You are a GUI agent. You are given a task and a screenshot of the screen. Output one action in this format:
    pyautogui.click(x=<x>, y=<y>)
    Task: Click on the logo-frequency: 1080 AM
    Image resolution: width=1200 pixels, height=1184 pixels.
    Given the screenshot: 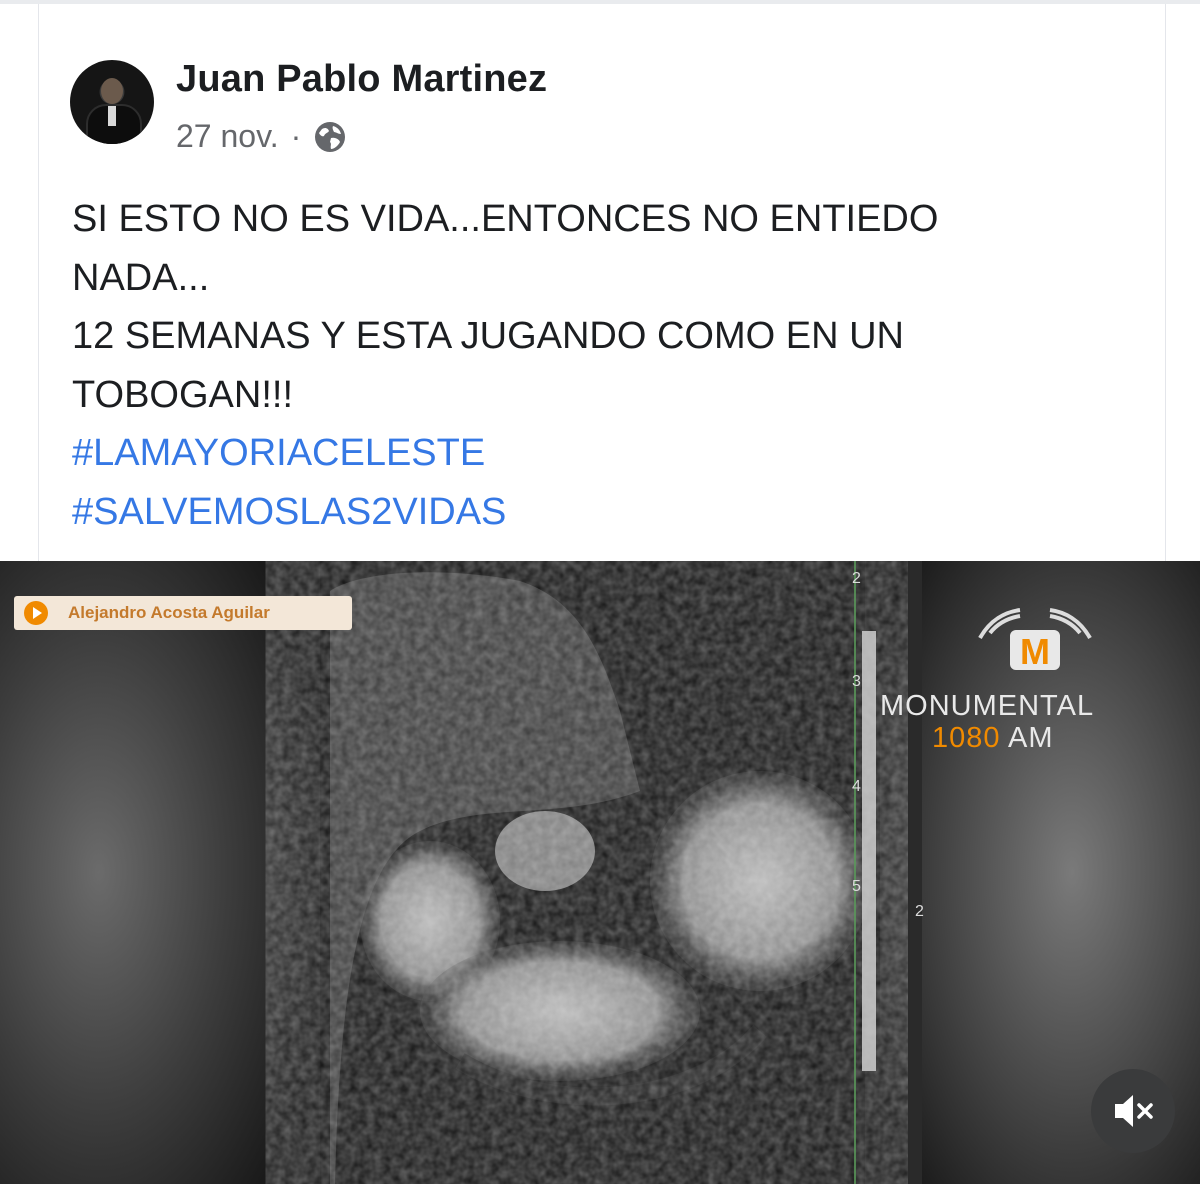 What is the action you would take?
    pyautogui.click(x=992, y=738)
    